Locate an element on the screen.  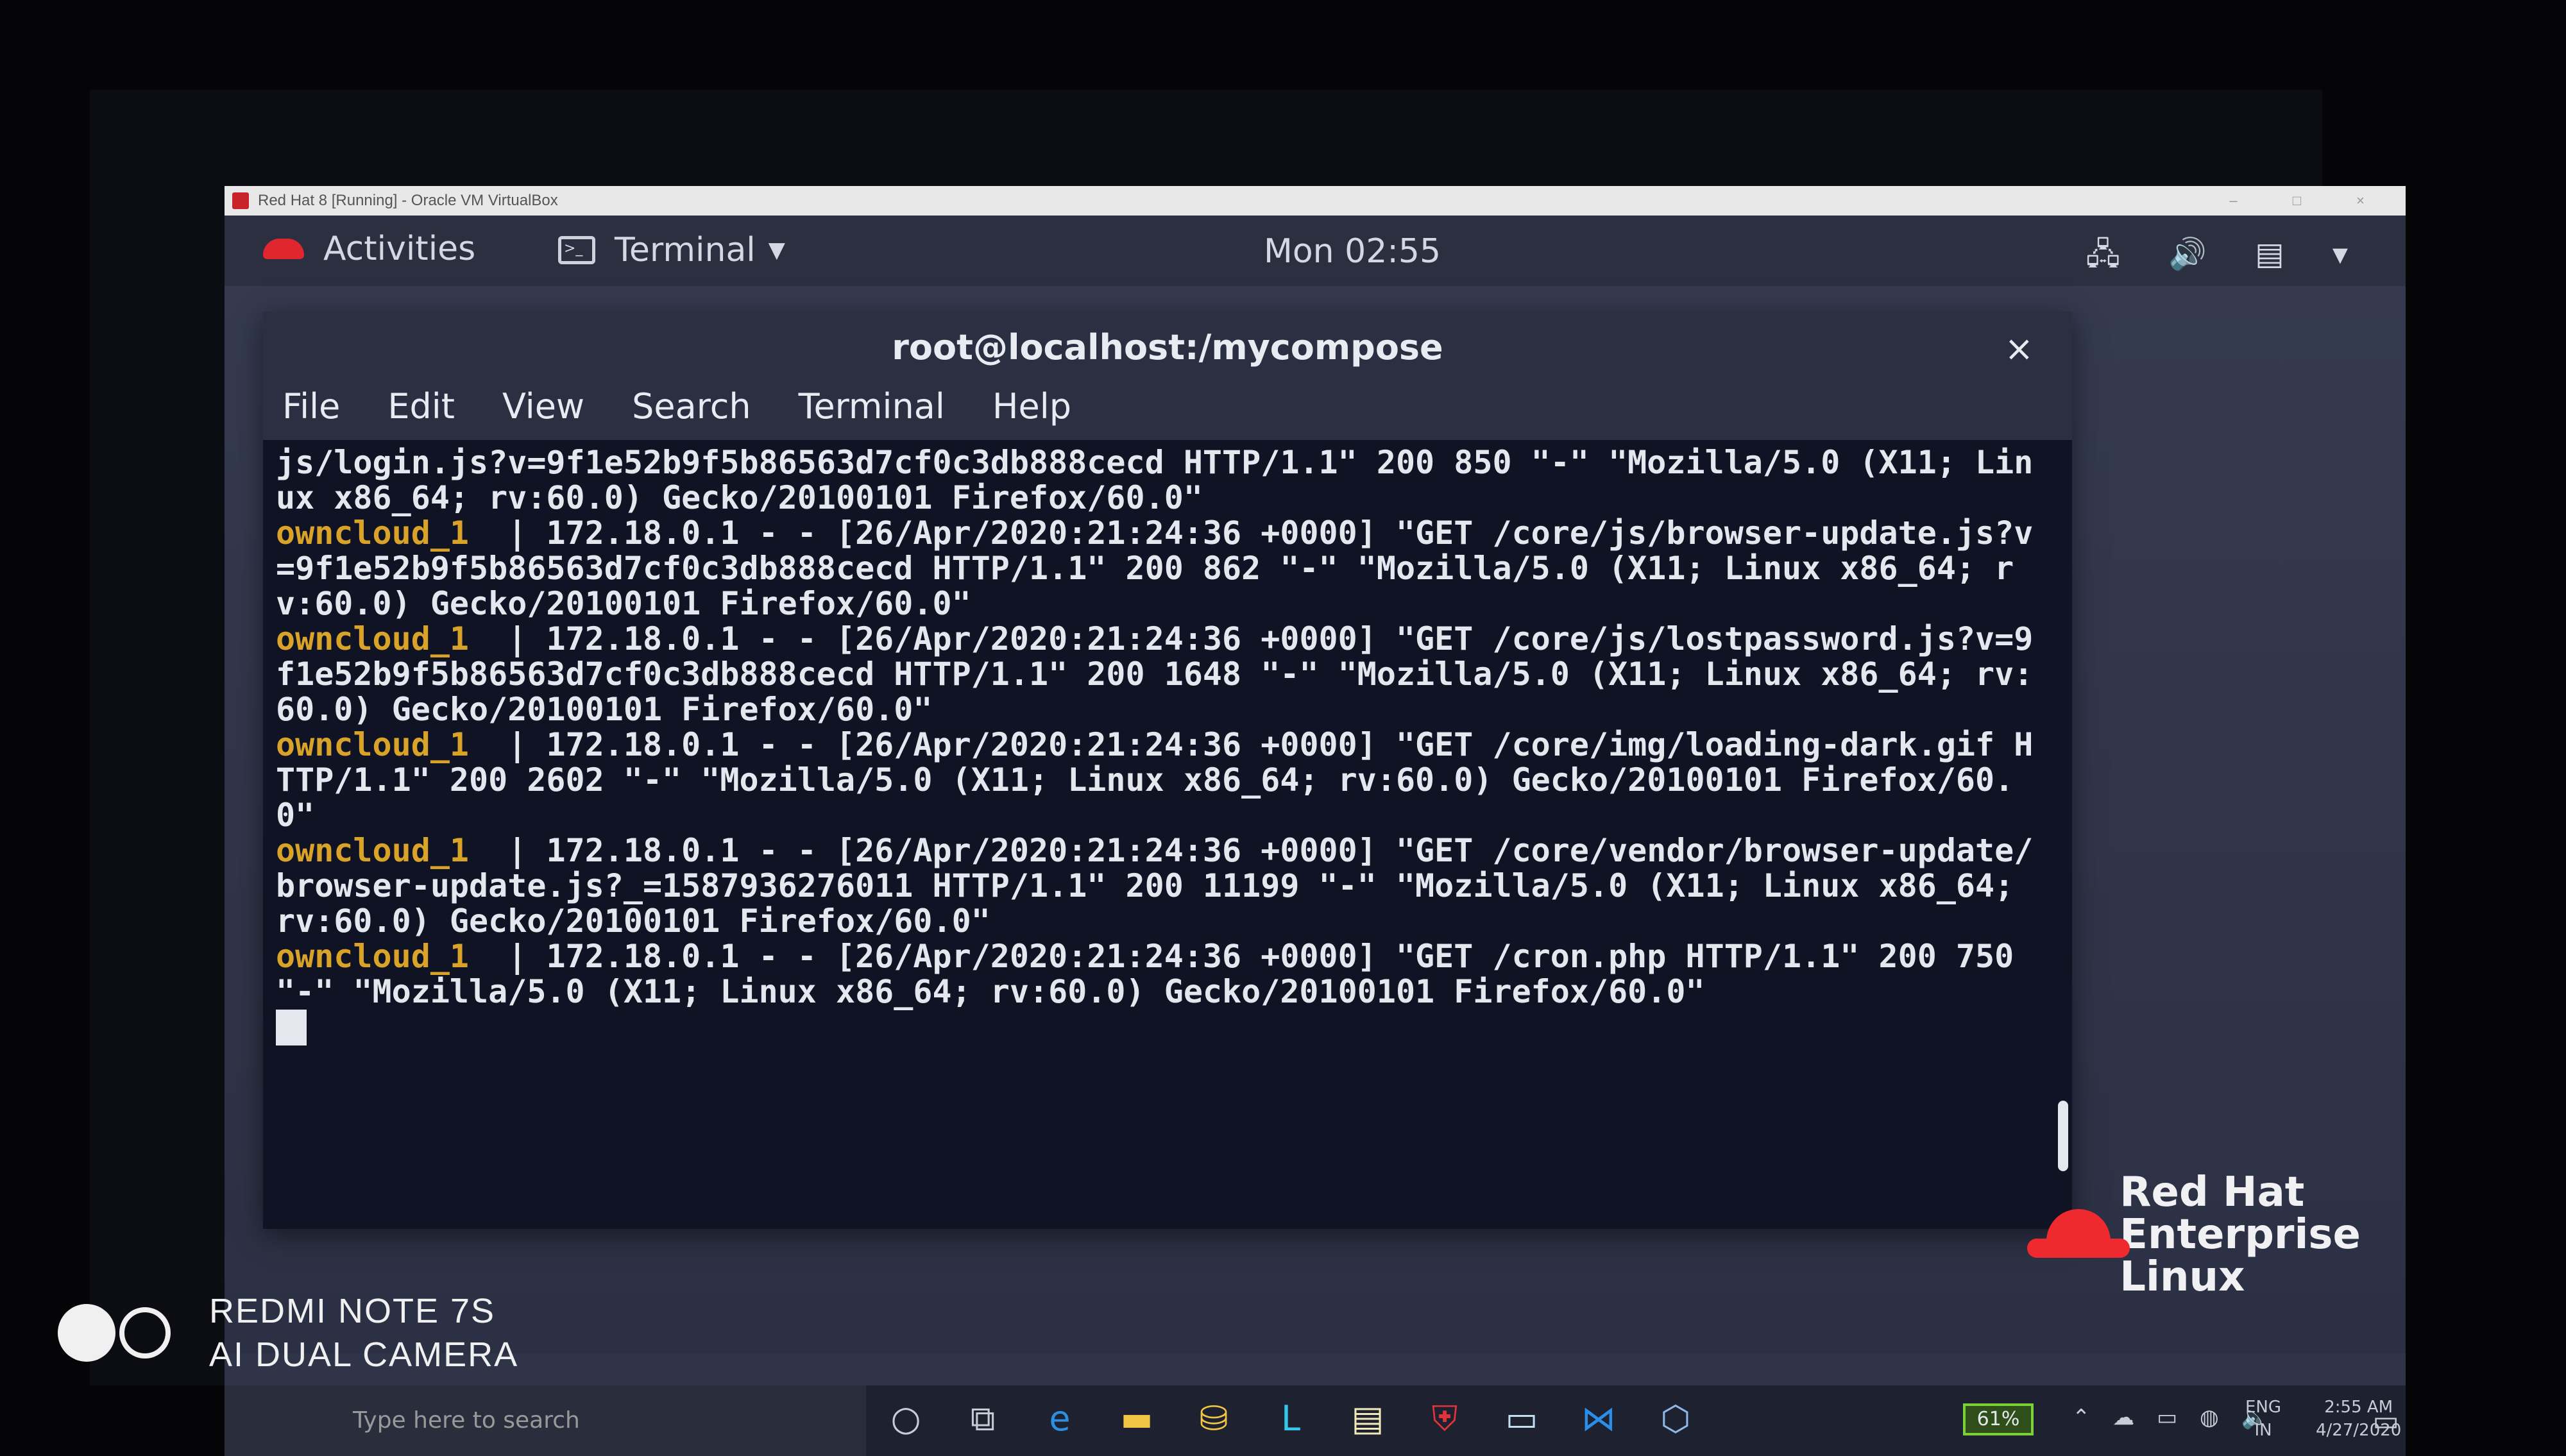
activities-button: Activities is located at coordinates (369, 249).